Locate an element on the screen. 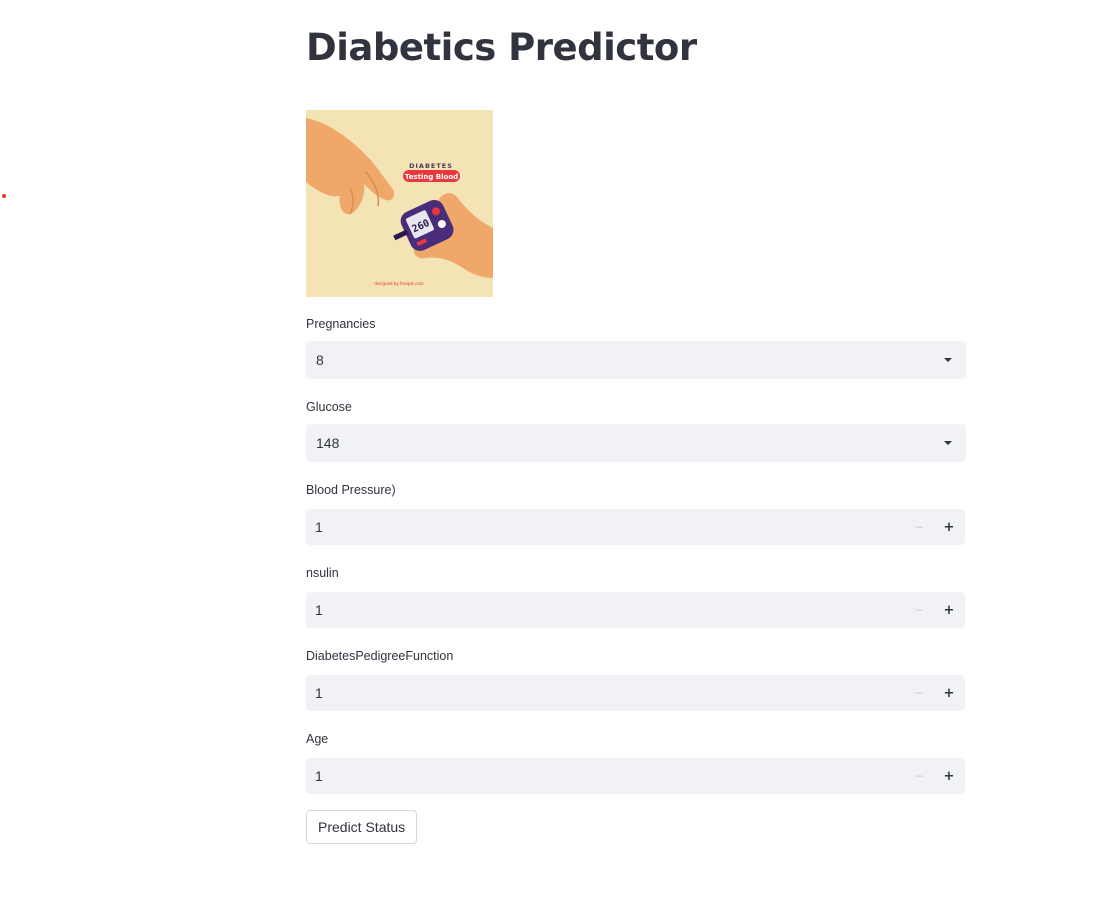 Image resolution: width=1115 pixels, height=902 pixels. illustration-credit: designed by freepik.com is located at coordinates (398, 283).